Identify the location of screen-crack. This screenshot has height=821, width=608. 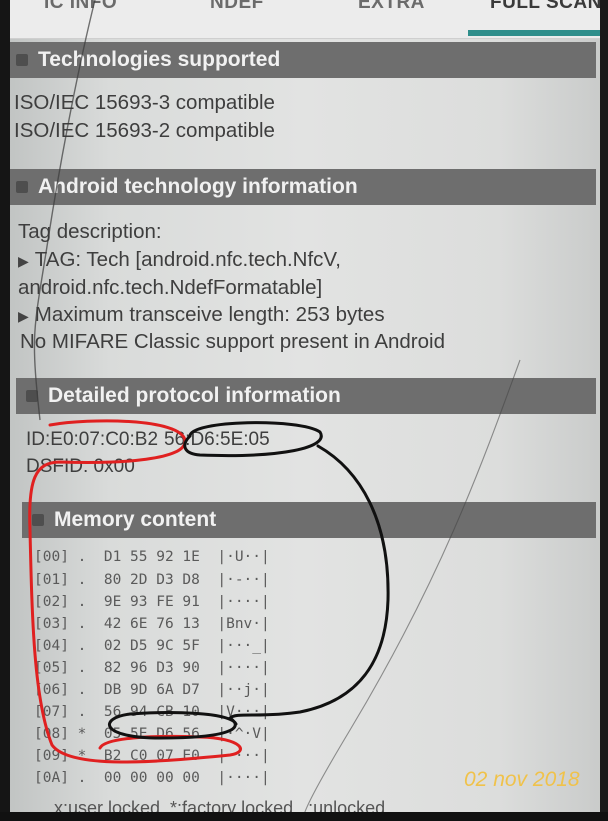
(64, 210).